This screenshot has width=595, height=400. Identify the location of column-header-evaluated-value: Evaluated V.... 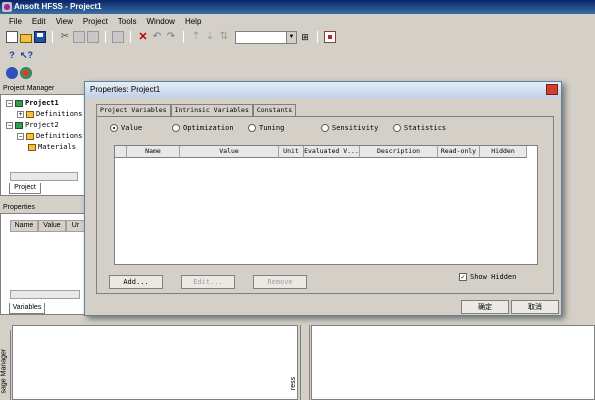
(332, 152).